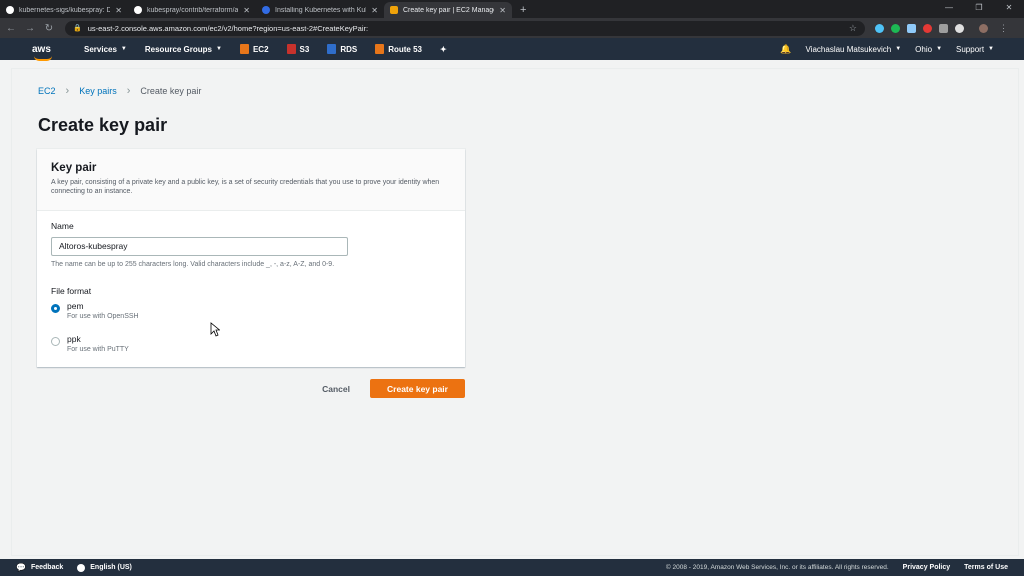 The width and height of the screenshot is (1024, 576). What do you see at coordinates (30, 28) in the screenshot?
I see `forward-icon: →` at bounding box center [30, 28].